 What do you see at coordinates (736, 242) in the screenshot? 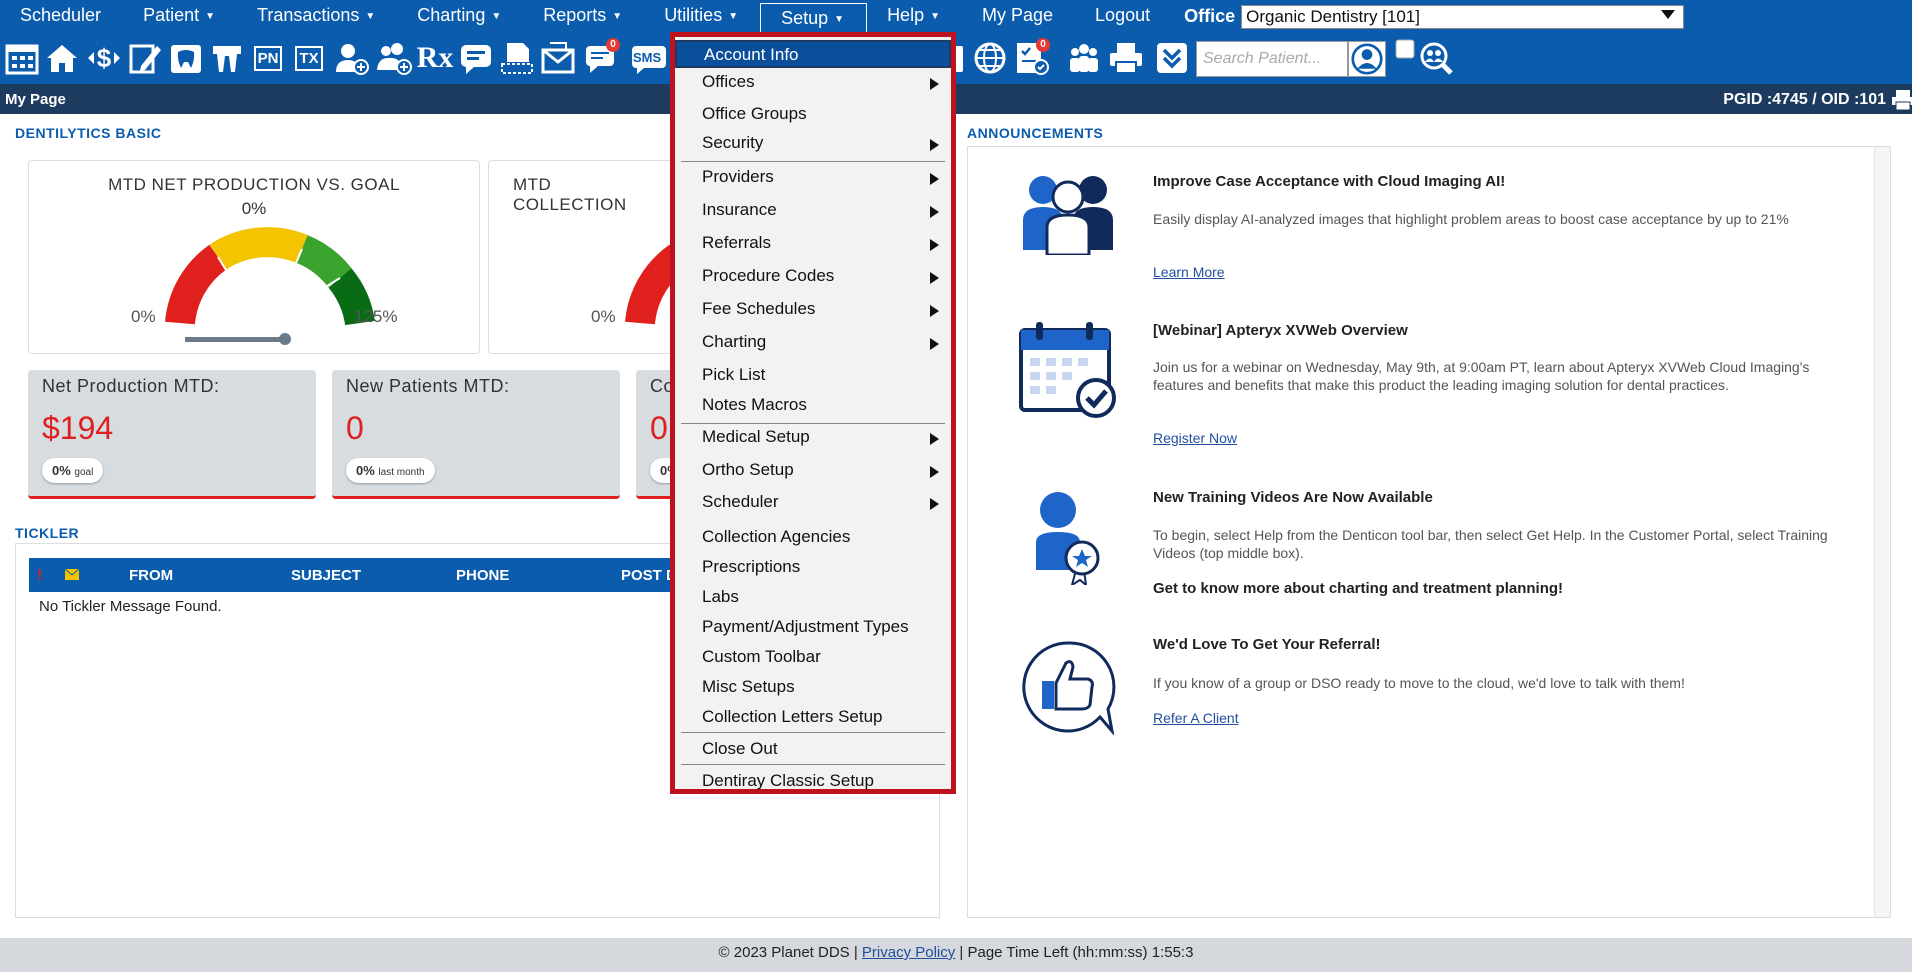
I see `menu-item-label: Referrals` at bounding box center [736, 242].